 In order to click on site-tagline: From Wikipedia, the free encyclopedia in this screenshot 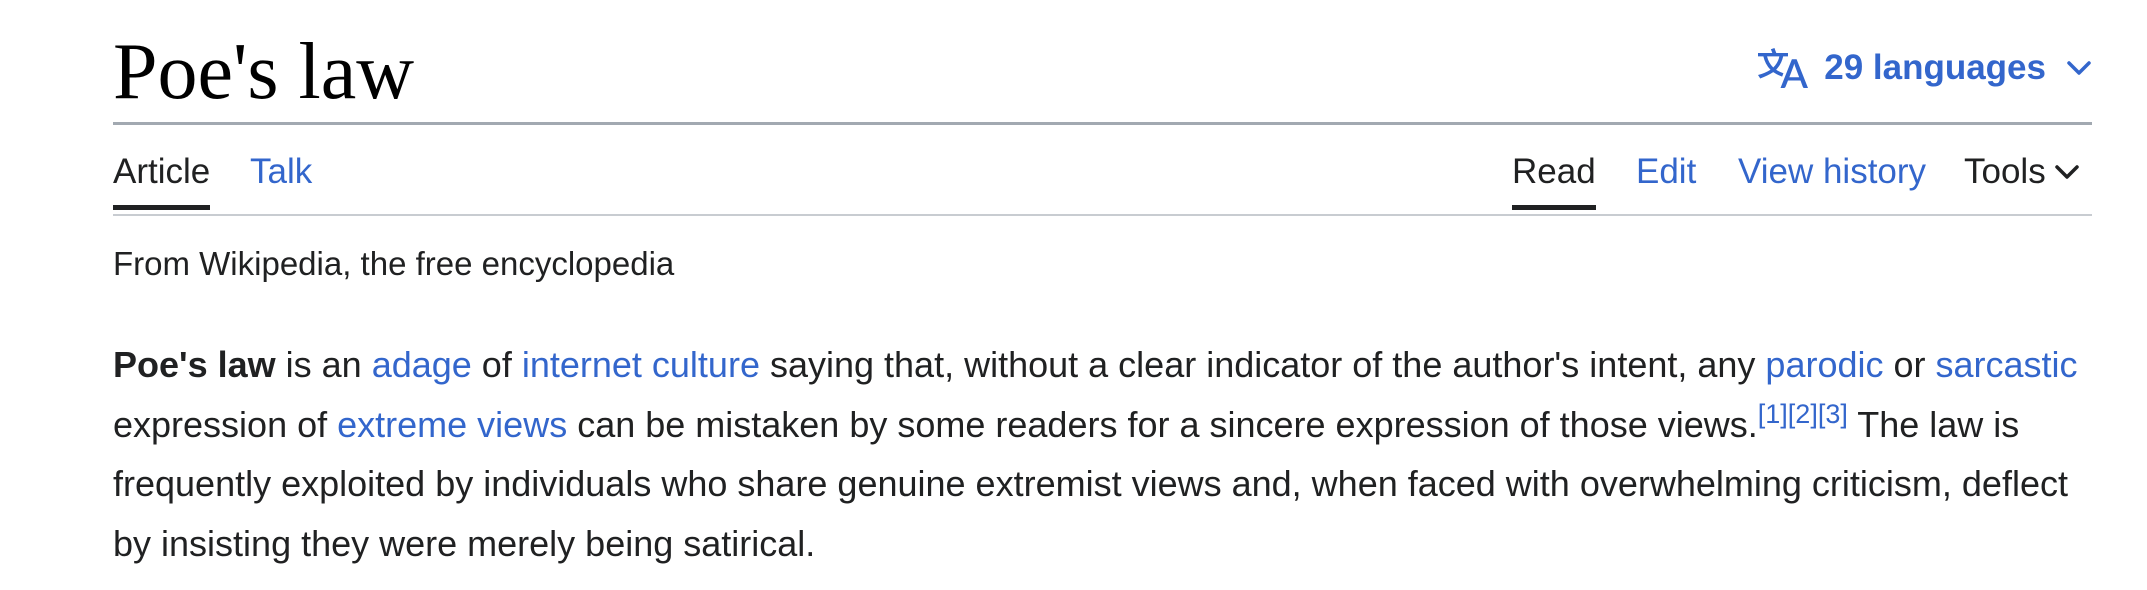, I will do `click(394, 263)`.